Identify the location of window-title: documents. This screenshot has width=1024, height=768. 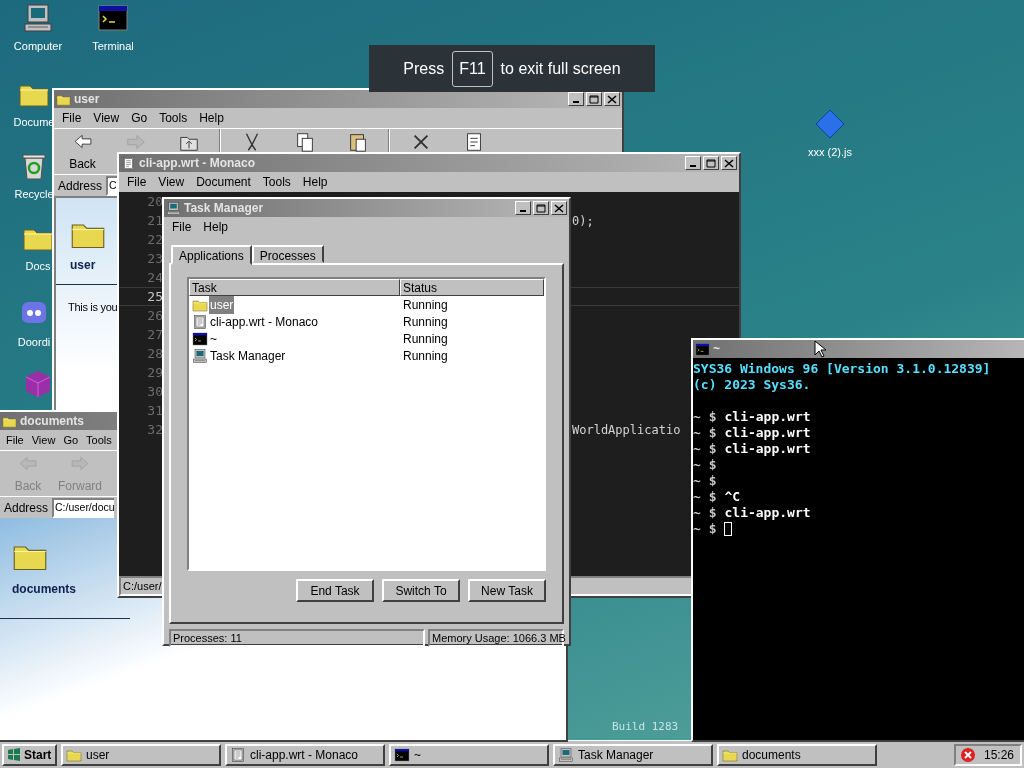
(52, 421).